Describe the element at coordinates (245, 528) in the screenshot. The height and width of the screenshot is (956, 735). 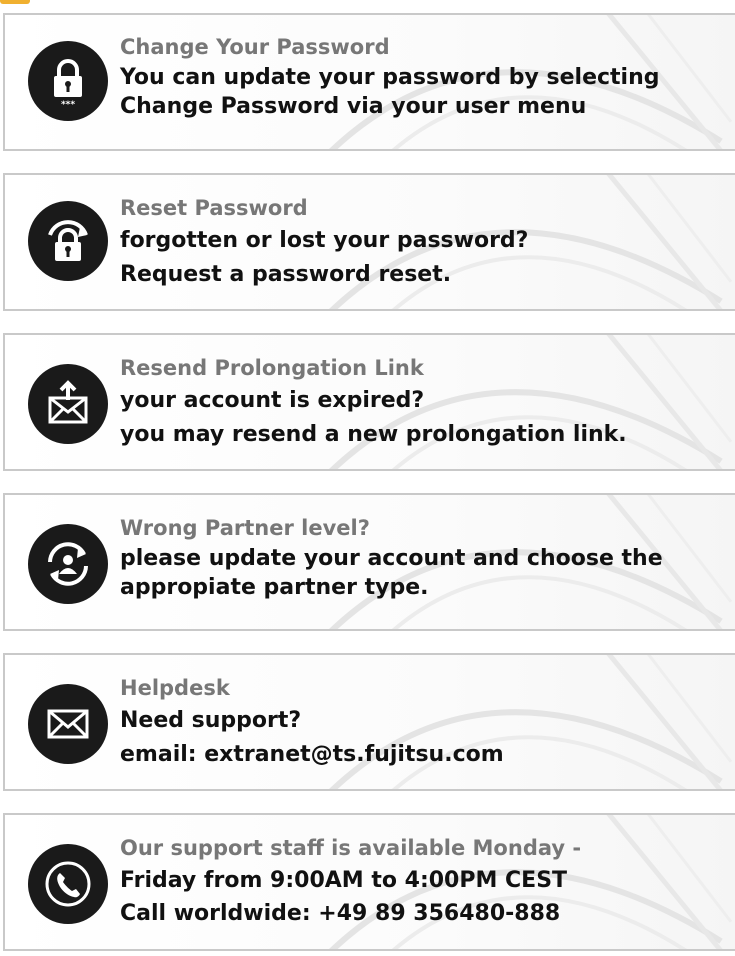
I see `card-title: Wrong Partner level?` at that location.